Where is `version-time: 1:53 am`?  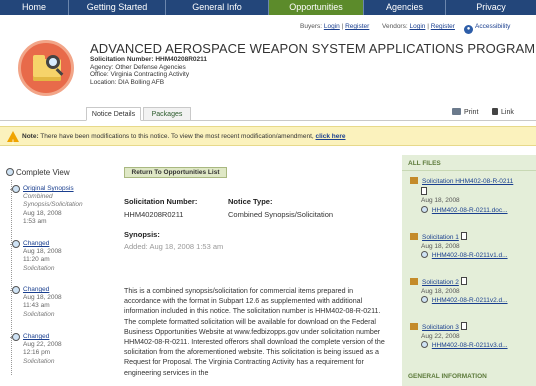
version-time: 1:53 am is located at coordinates (35, 221).